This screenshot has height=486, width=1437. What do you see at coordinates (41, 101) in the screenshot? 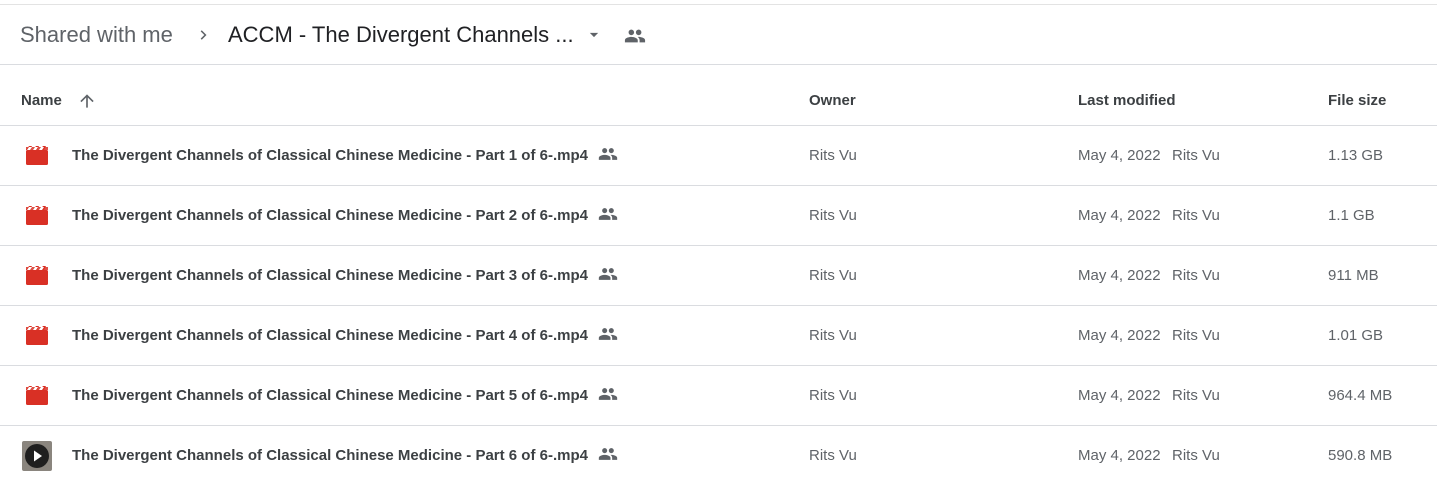
I see `column-header-name: Name` at bounding box center [41, 101].